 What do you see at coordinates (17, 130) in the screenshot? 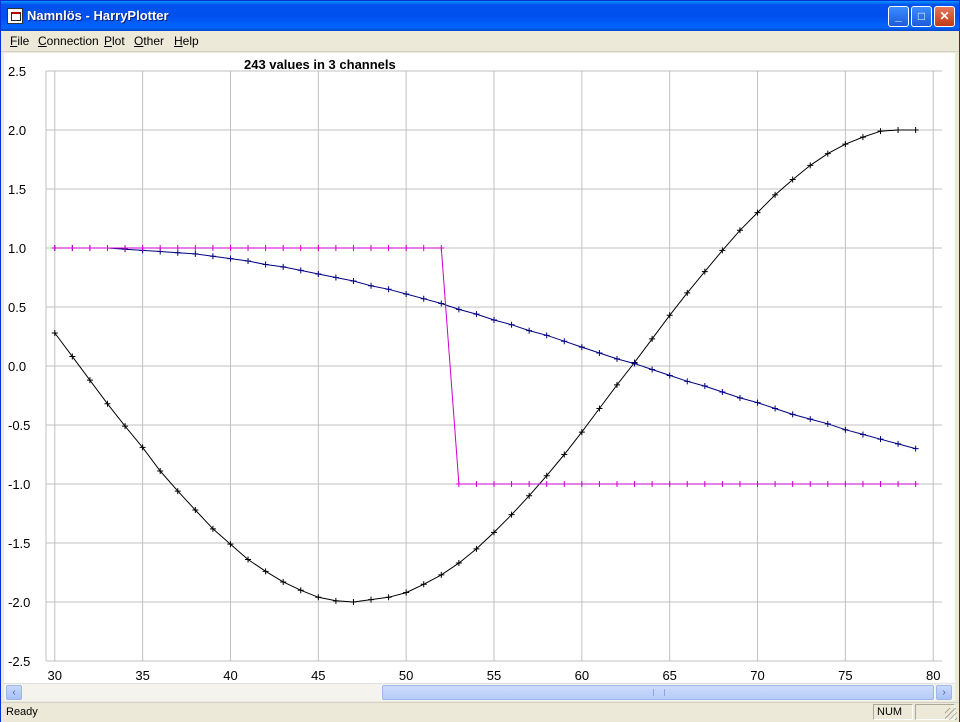
I see `y-tick-label: 2.0` at bounding box center [17, 130].